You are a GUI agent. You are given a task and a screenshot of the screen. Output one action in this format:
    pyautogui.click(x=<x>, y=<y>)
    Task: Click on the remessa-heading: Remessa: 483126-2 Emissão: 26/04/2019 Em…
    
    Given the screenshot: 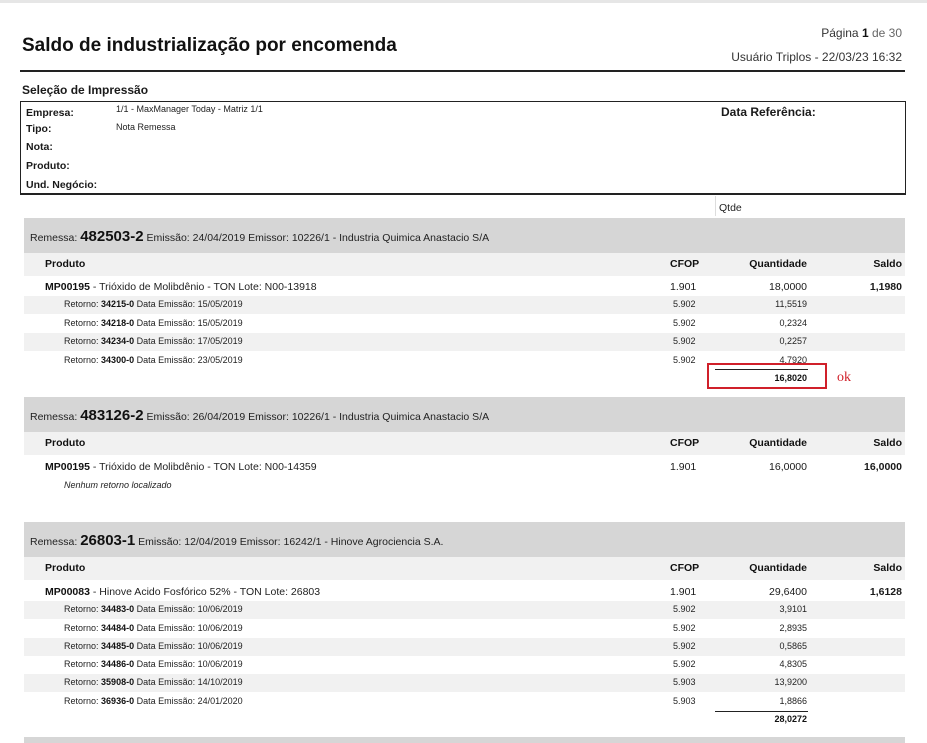 What is the action you would take?
    pyautogui.click(x=259, y=415)
    